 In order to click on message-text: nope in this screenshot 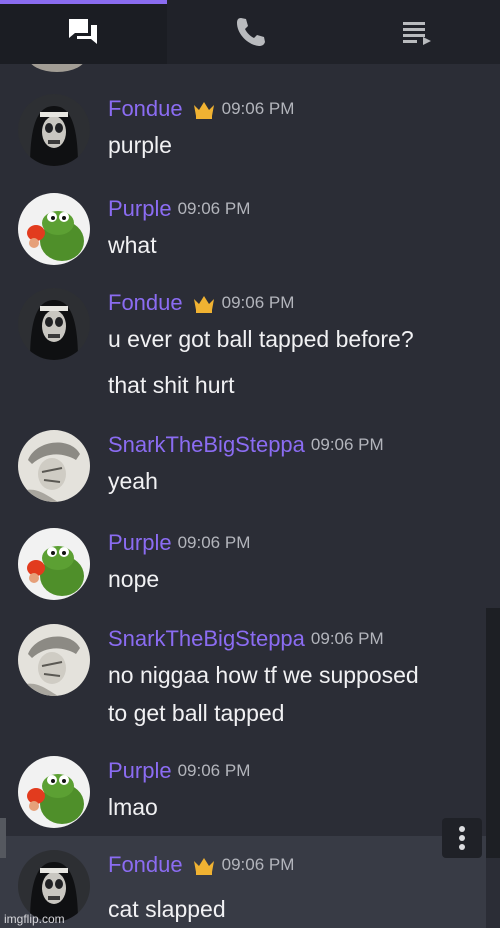, I will do `click(134, 579)`.